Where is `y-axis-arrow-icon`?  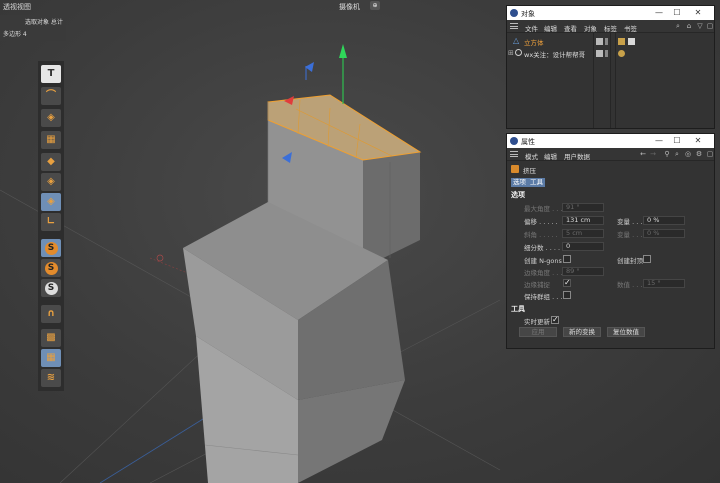
y-axis-arrow-icon is located at coordinates (343, 51).